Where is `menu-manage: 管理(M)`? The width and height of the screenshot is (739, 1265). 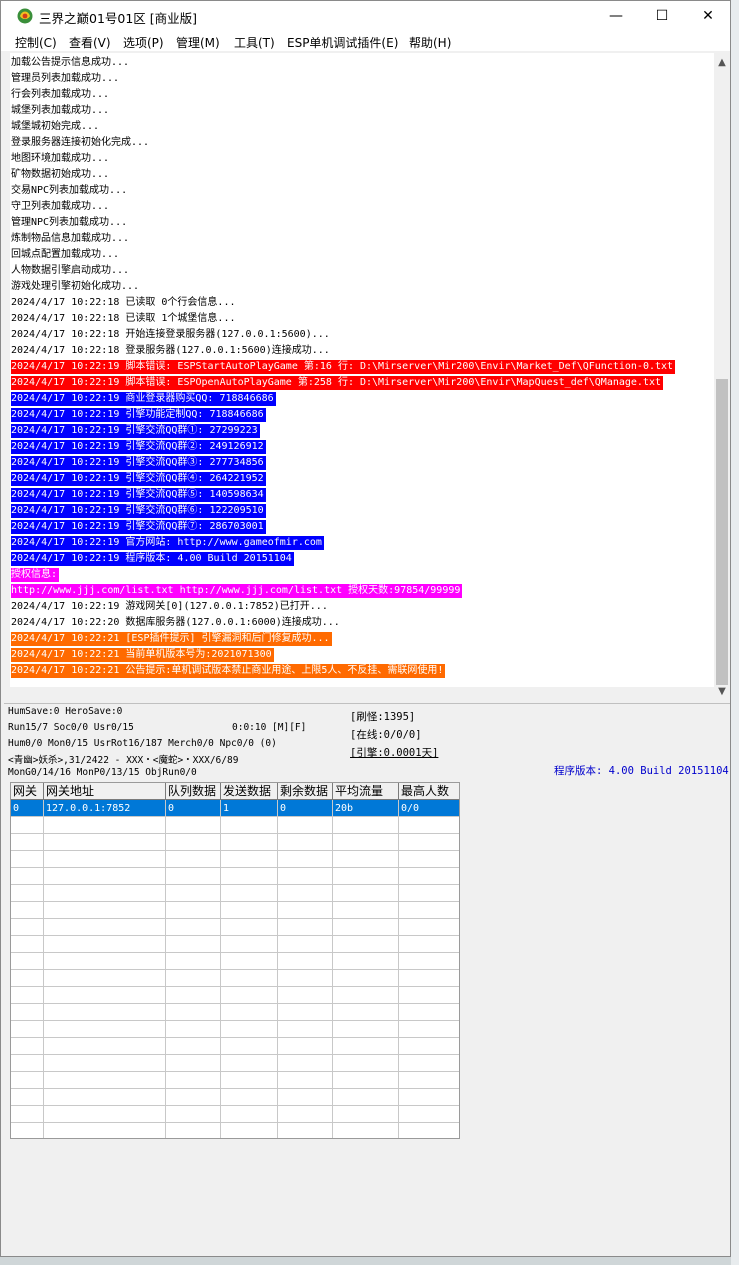 menu-manage: 管理(M) is located at coordinates (198, 42).